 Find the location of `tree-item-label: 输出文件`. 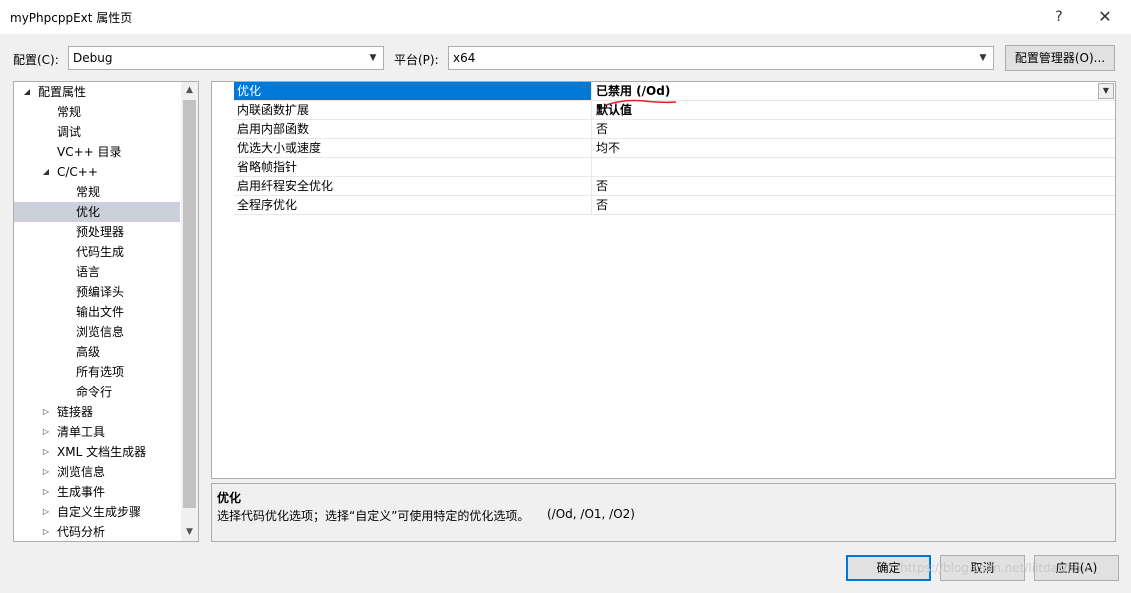

tree-item-label: 输出文件 is located at coordinates (100, 312).